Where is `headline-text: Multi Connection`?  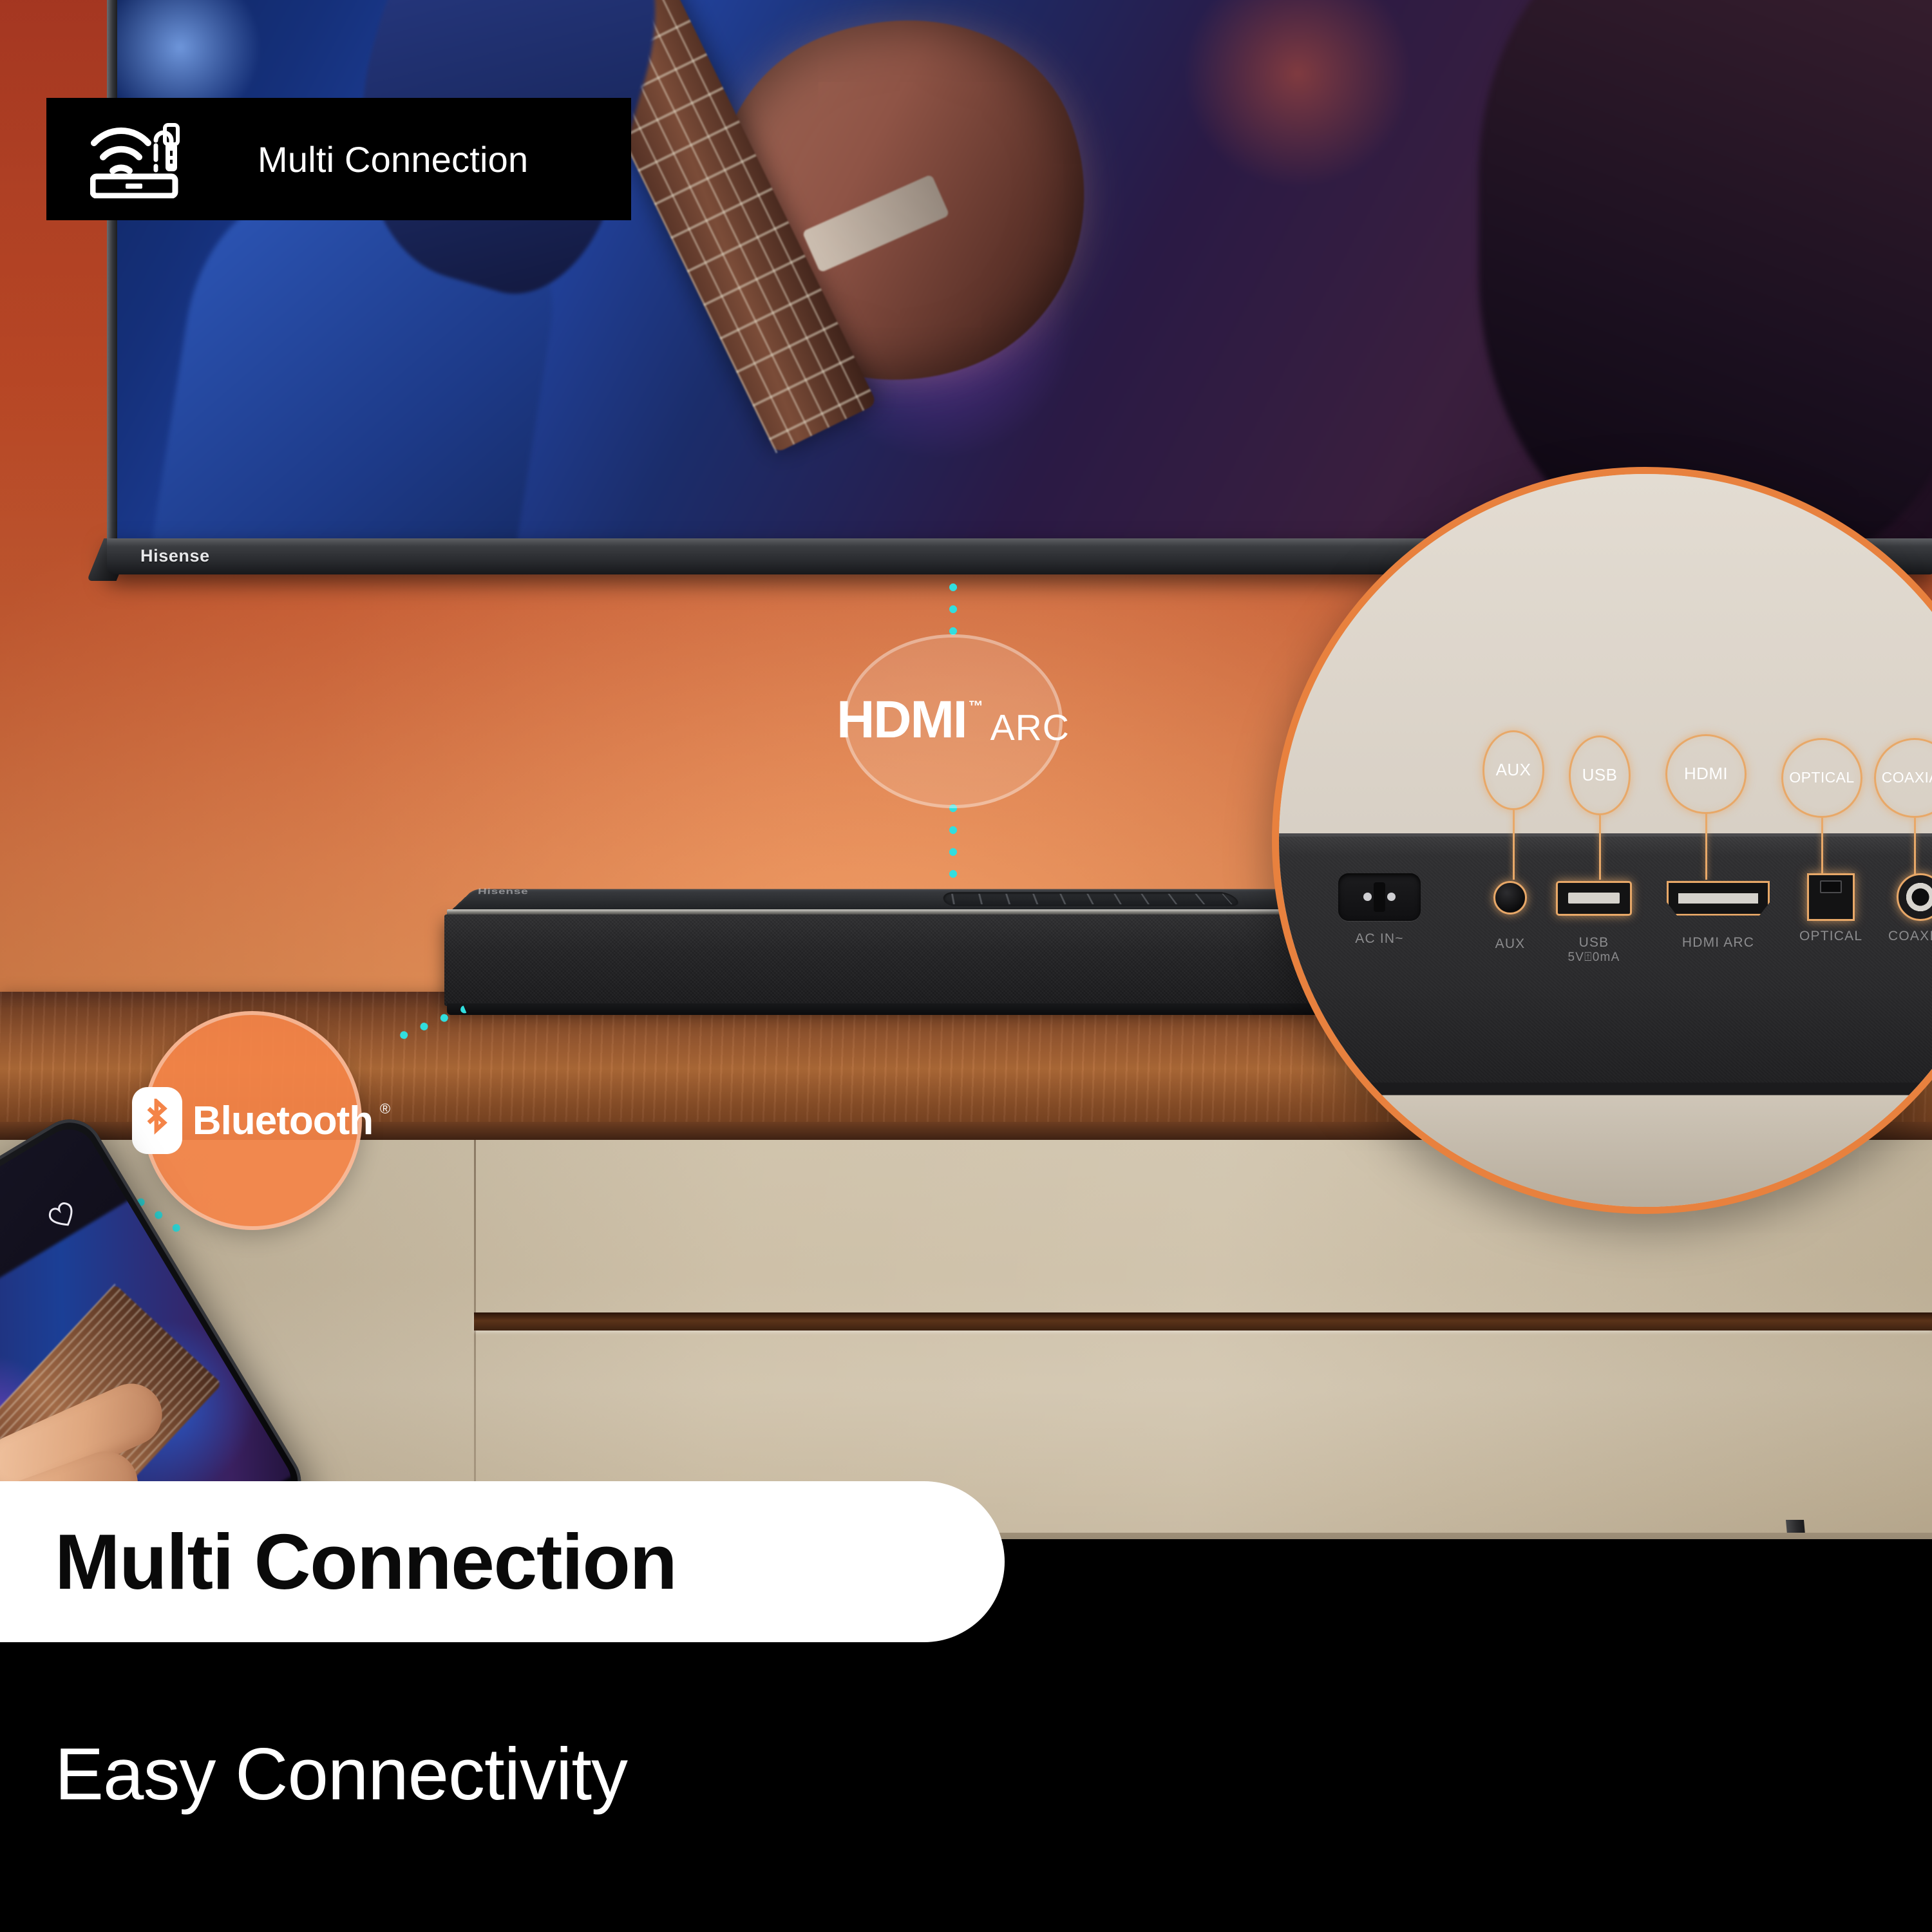
headline-text: Multi Connection is located at coordinates (366, 1562).